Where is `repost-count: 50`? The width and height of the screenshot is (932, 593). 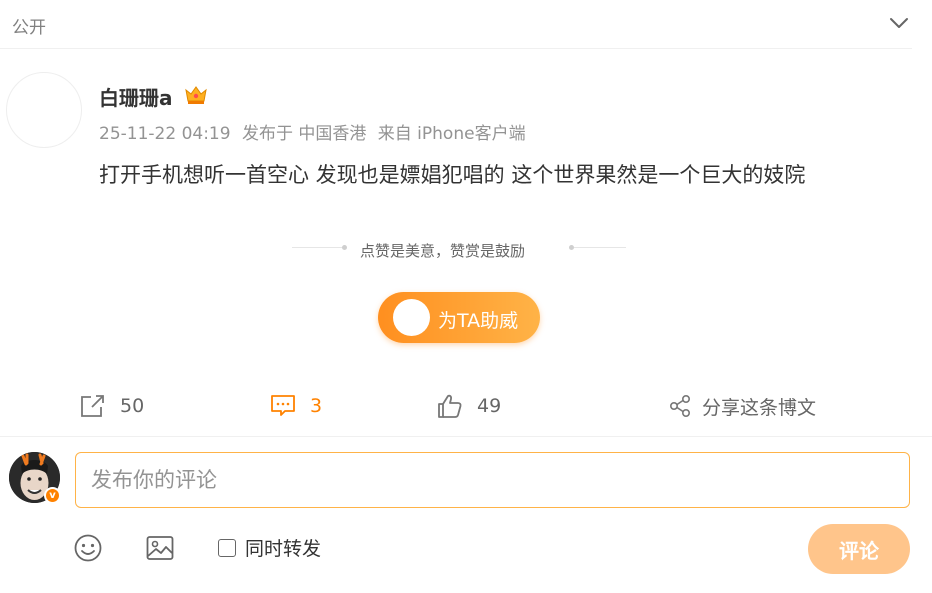 repost-count: 50 is located at coordinates (132, 406).